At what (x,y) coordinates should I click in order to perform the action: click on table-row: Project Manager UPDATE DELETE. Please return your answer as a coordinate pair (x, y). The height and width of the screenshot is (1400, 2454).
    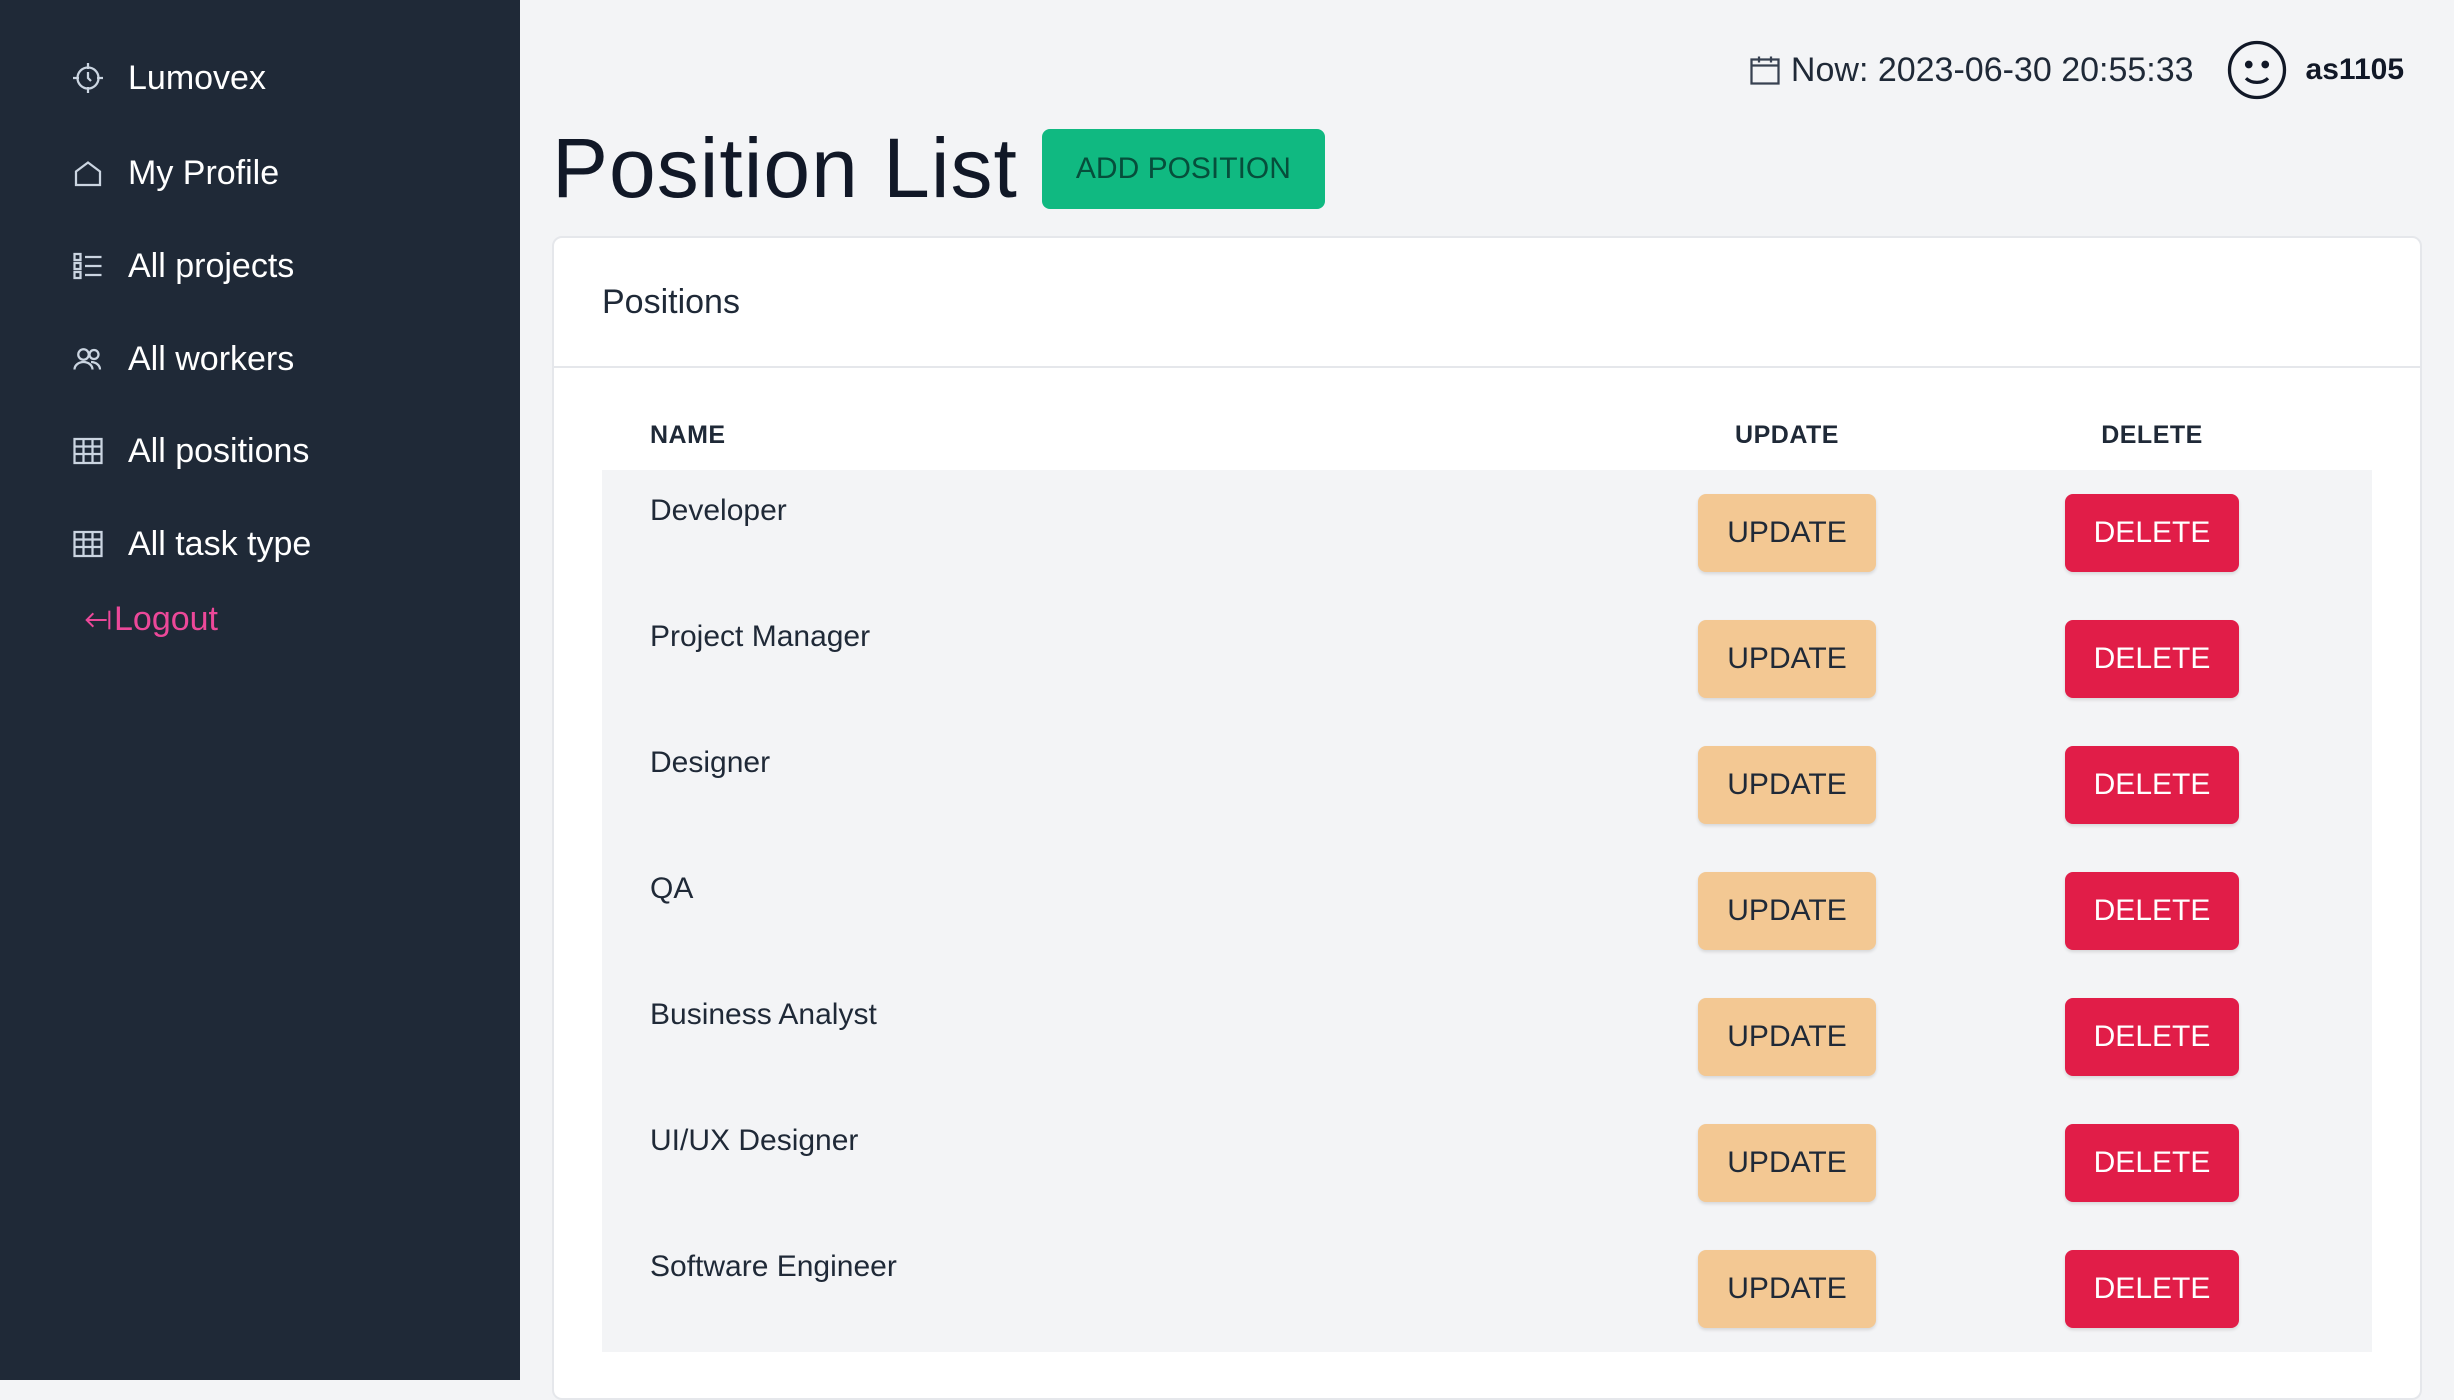
    Looking at the image, I should click on (1487, 659).